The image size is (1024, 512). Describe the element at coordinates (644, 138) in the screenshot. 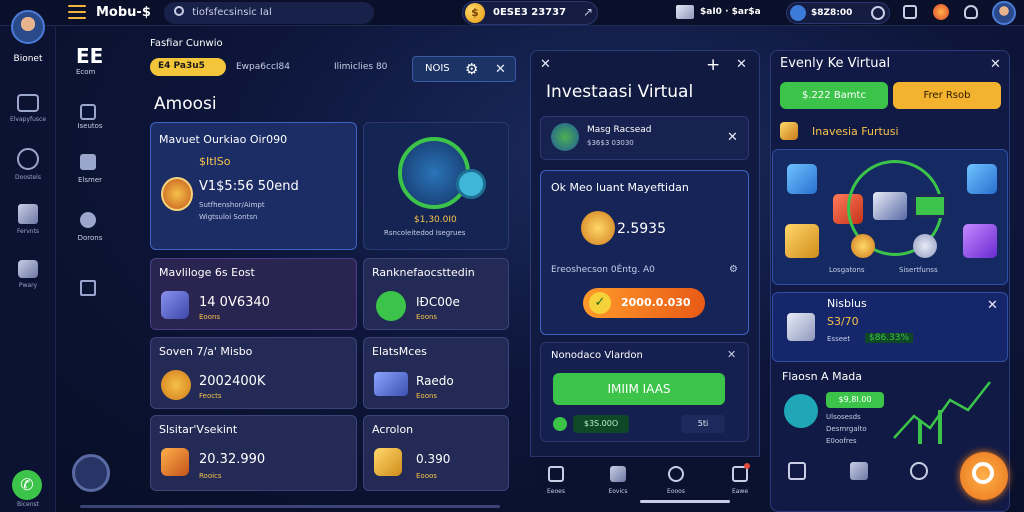

I see `search-result-row: Masg Racsead $36$3 03030 ✕` at that location.